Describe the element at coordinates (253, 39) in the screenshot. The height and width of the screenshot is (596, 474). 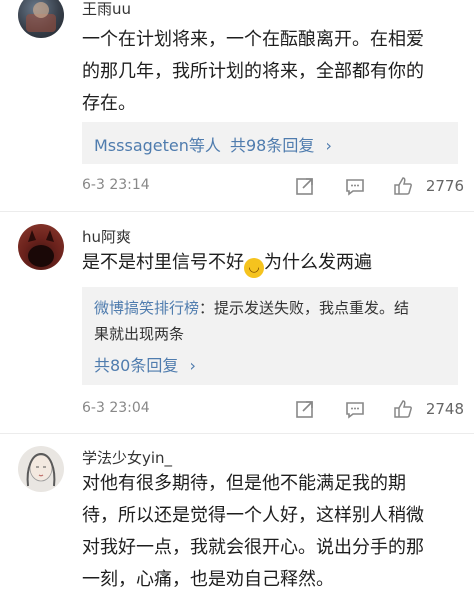
I see `comment-text-line: 一个在计划将来，一个在酝酿离开。在相爱` at that location.